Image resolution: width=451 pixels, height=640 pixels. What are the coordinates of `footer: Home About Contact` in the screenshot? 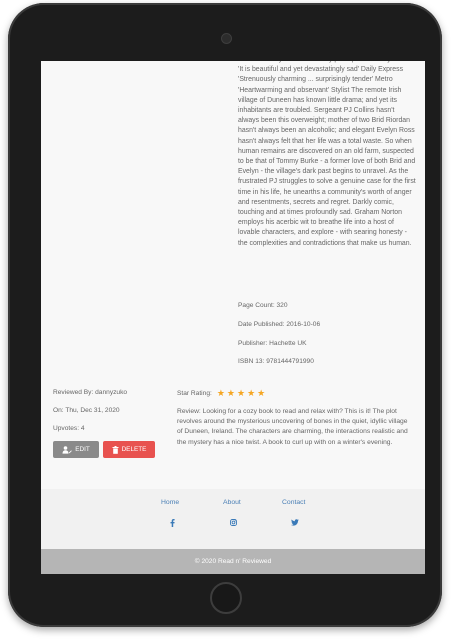 It's located at (233, 519).